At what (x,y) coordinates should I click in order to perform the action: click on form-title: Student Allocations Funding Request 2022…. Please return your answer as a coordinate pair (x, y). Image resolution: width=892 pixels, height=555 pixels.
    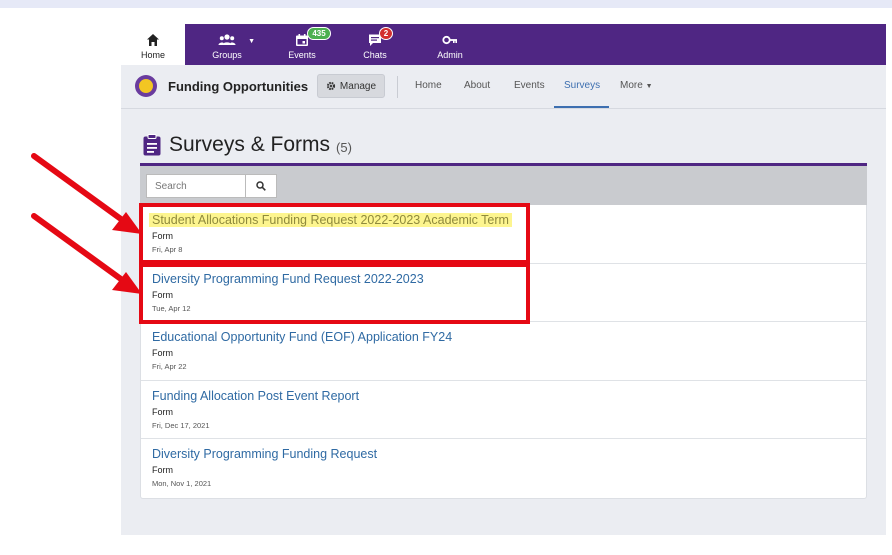
    Looking at the image, I should click on (330, 220).